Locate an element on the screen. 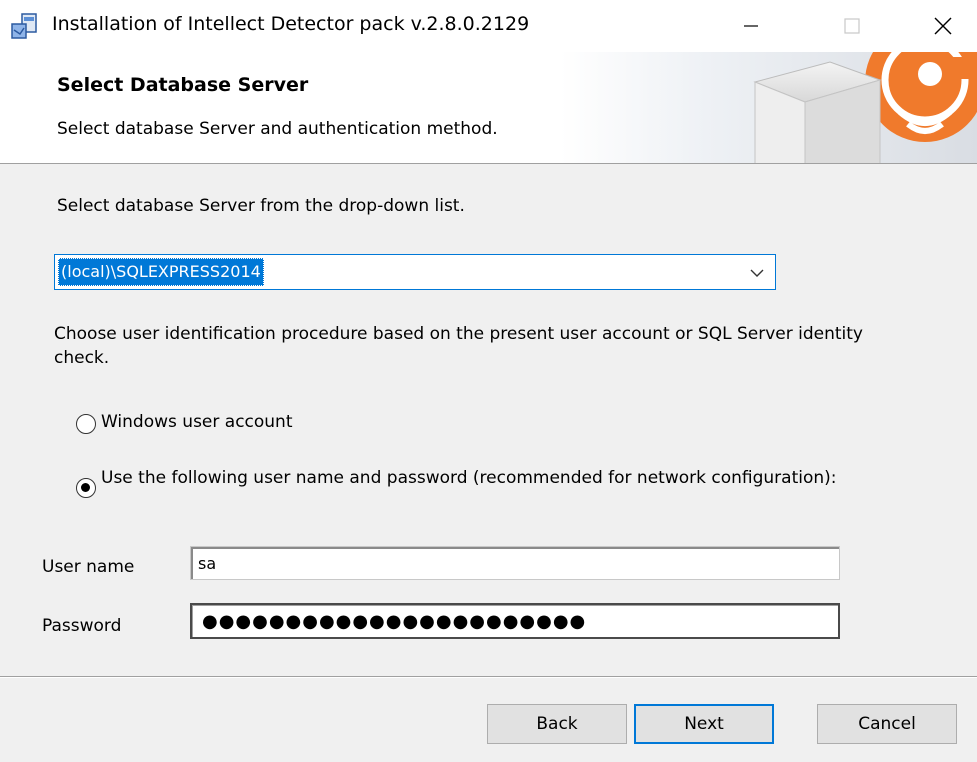 The height and width of the screenshot is (762, 977). close-icon is located at coordinates (943, 26).